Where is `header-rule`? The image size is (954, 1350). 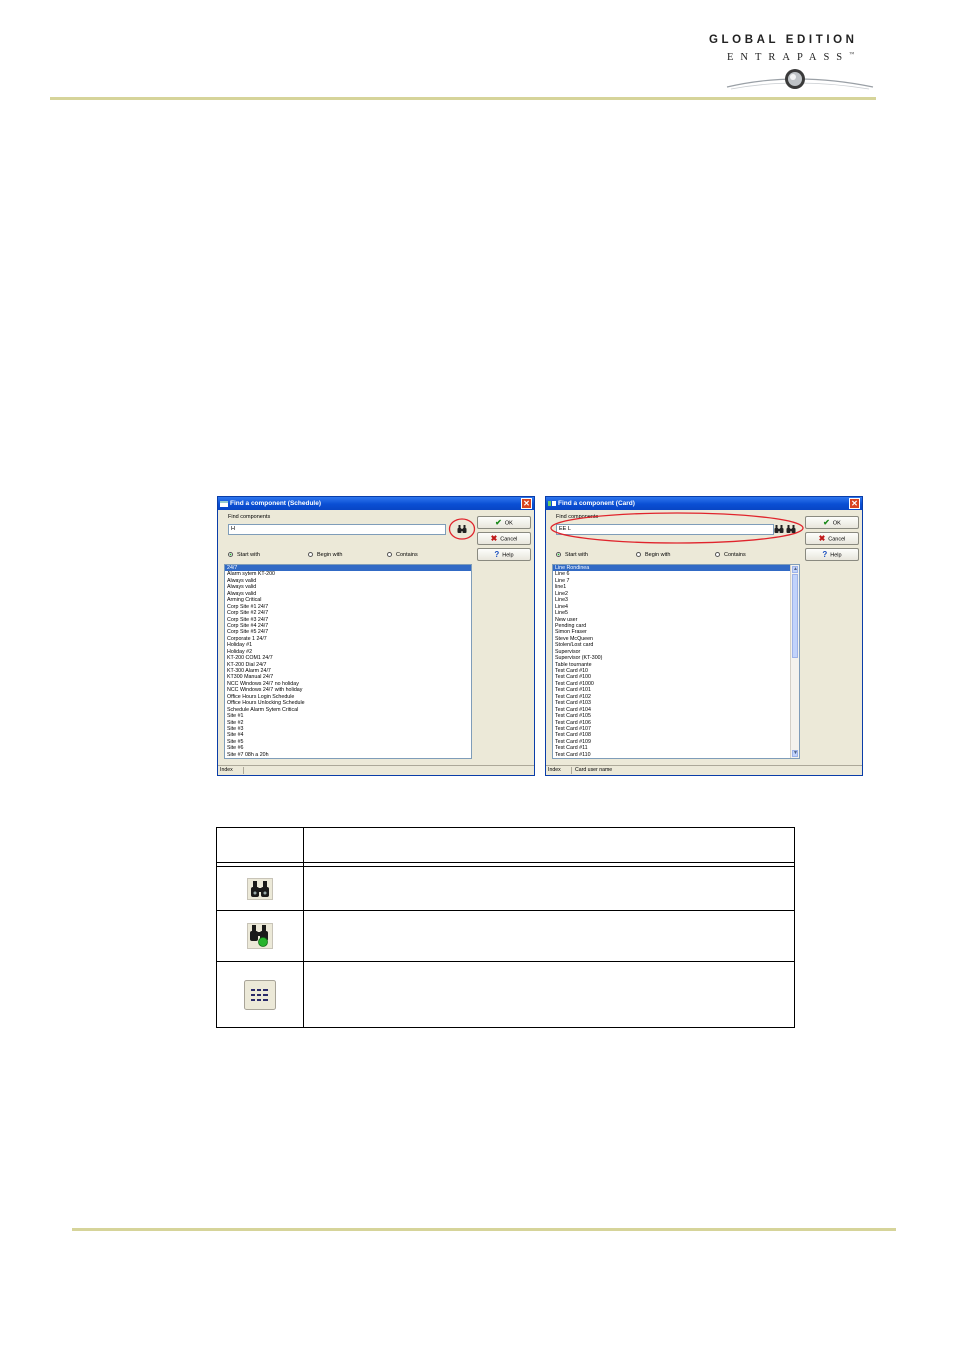
header-rule is located at coordinates (463, 98).